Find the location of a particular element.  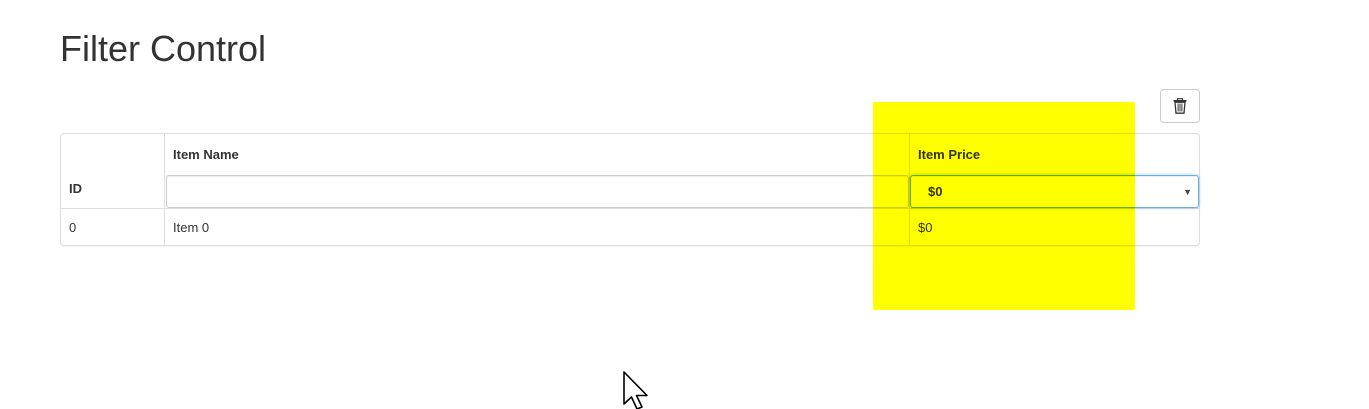

item-price-filter-select: $0 ▼ is located at coordinates (1054, 191).